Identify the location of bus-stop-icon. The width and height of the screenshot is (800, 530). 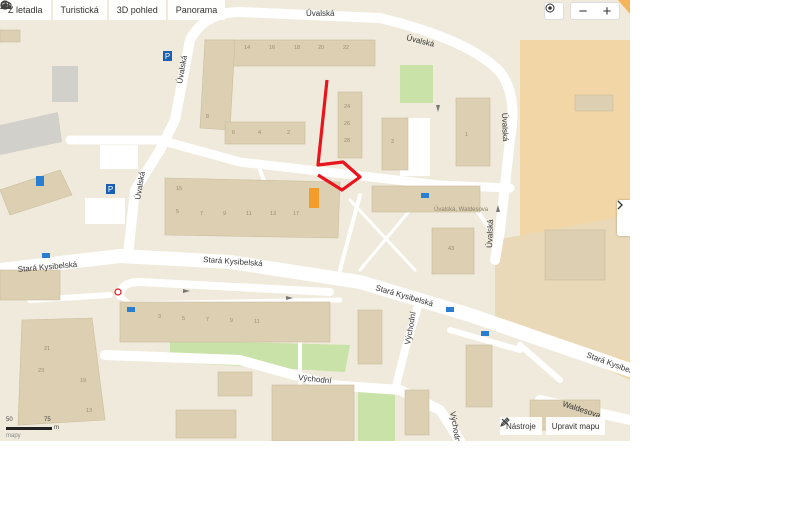
(40, 181).